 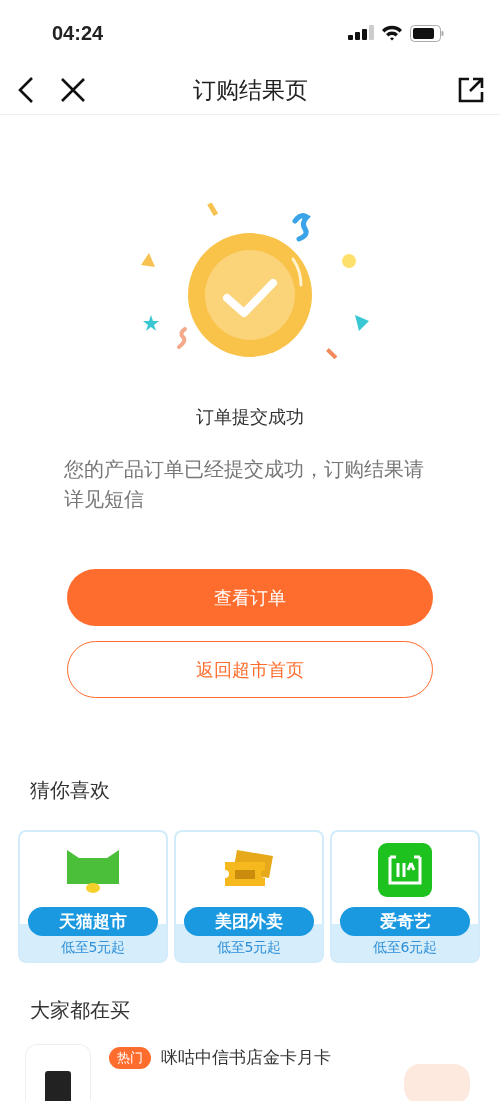 I want to click on product-name: 天猫超市, so click(x=93, y=921).